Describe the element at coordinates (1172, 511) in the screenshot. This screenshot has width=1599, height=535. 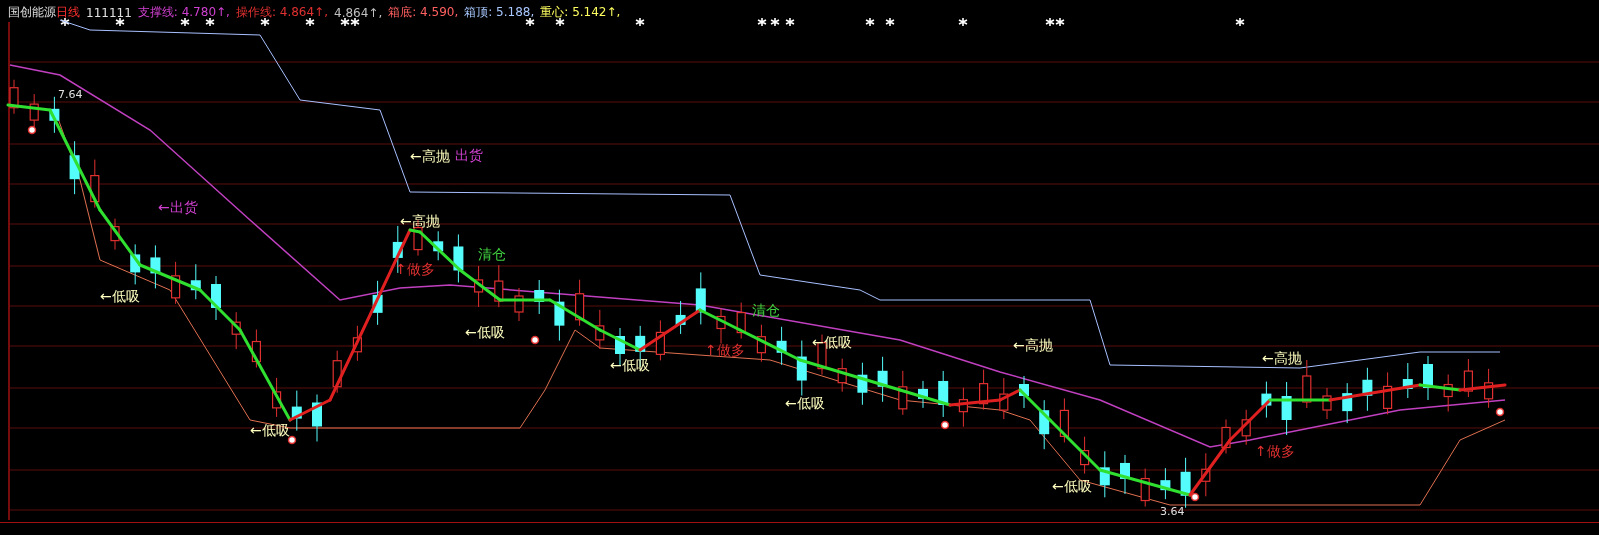
I see `signal-label: 3.64` at that location.